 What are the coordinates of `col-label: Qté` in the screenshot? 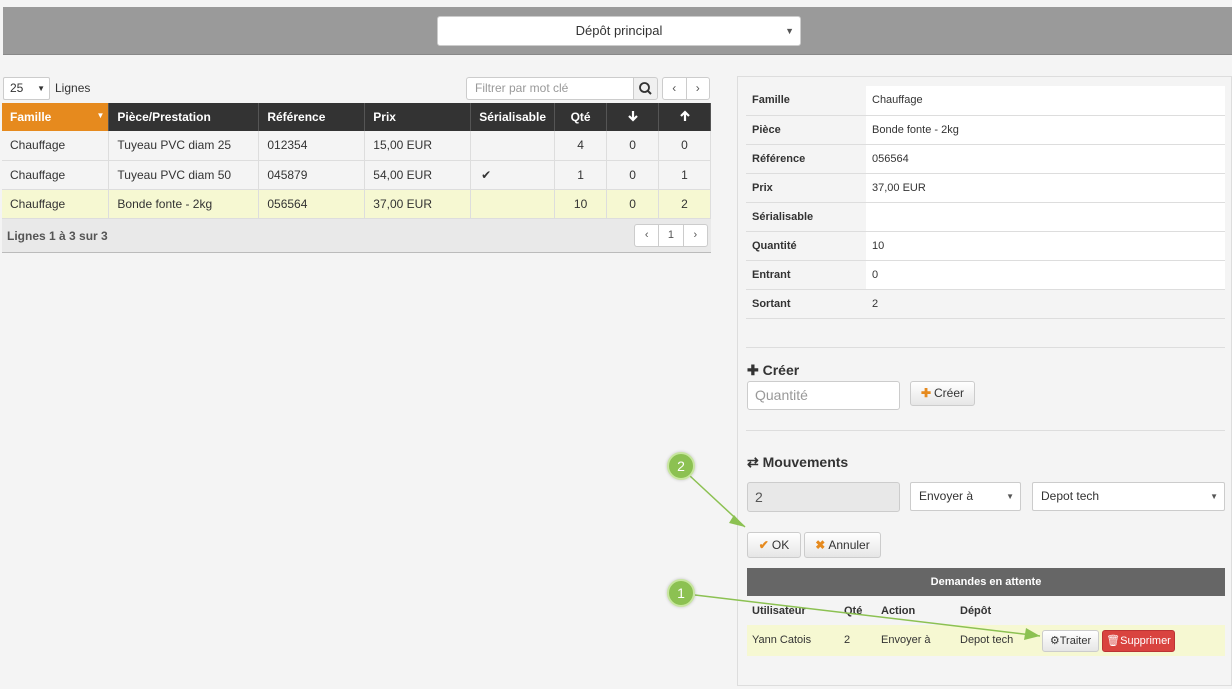 It's located at (580, 117).